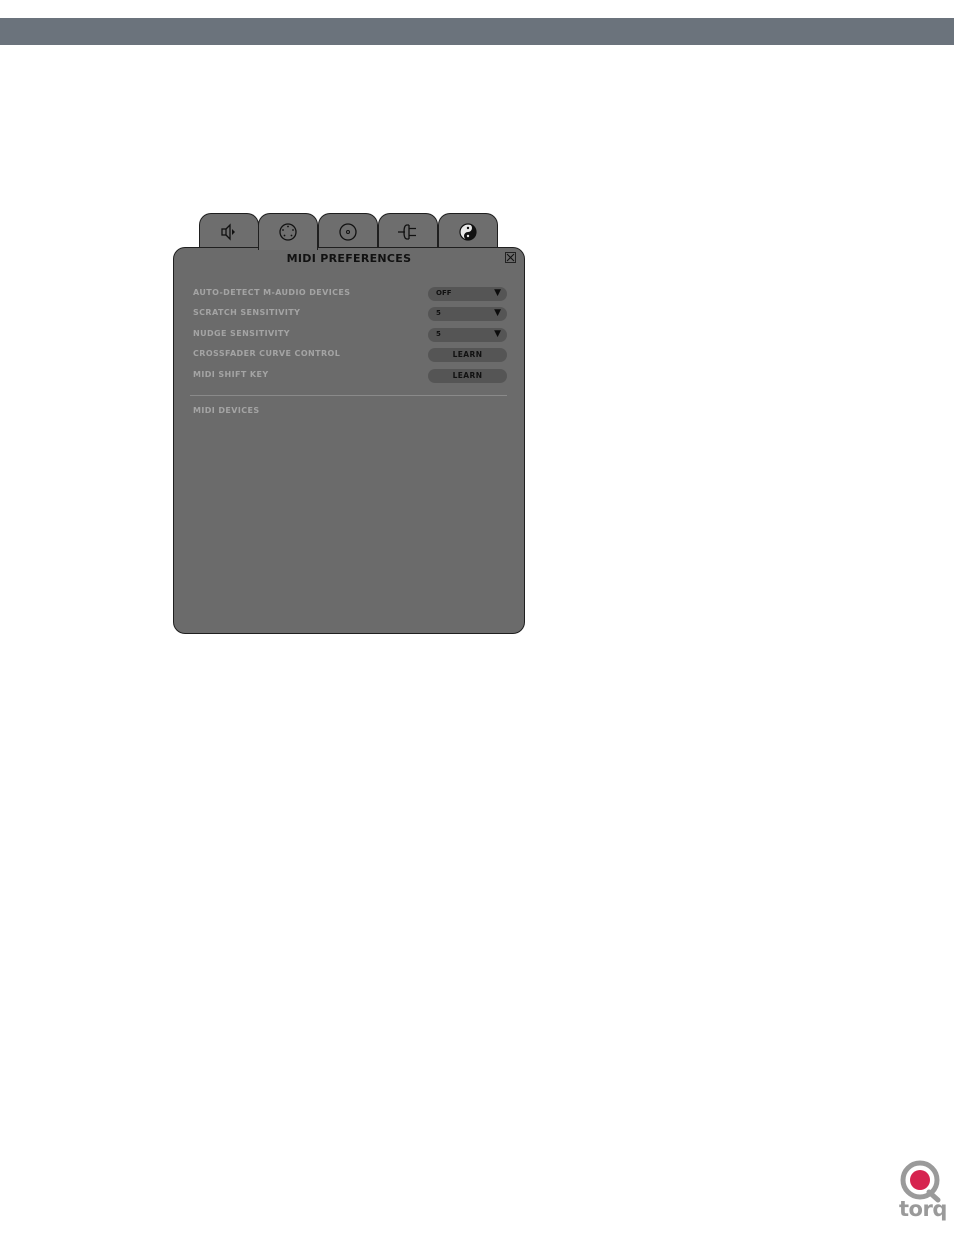 This screenshot has width=954, height=1235. Describe the element at coordinates (350, 355) in the screenshot. I see `setting-row-crossfader-curve: CROSSFADER CURVE CONTROL LEARN` at that location.